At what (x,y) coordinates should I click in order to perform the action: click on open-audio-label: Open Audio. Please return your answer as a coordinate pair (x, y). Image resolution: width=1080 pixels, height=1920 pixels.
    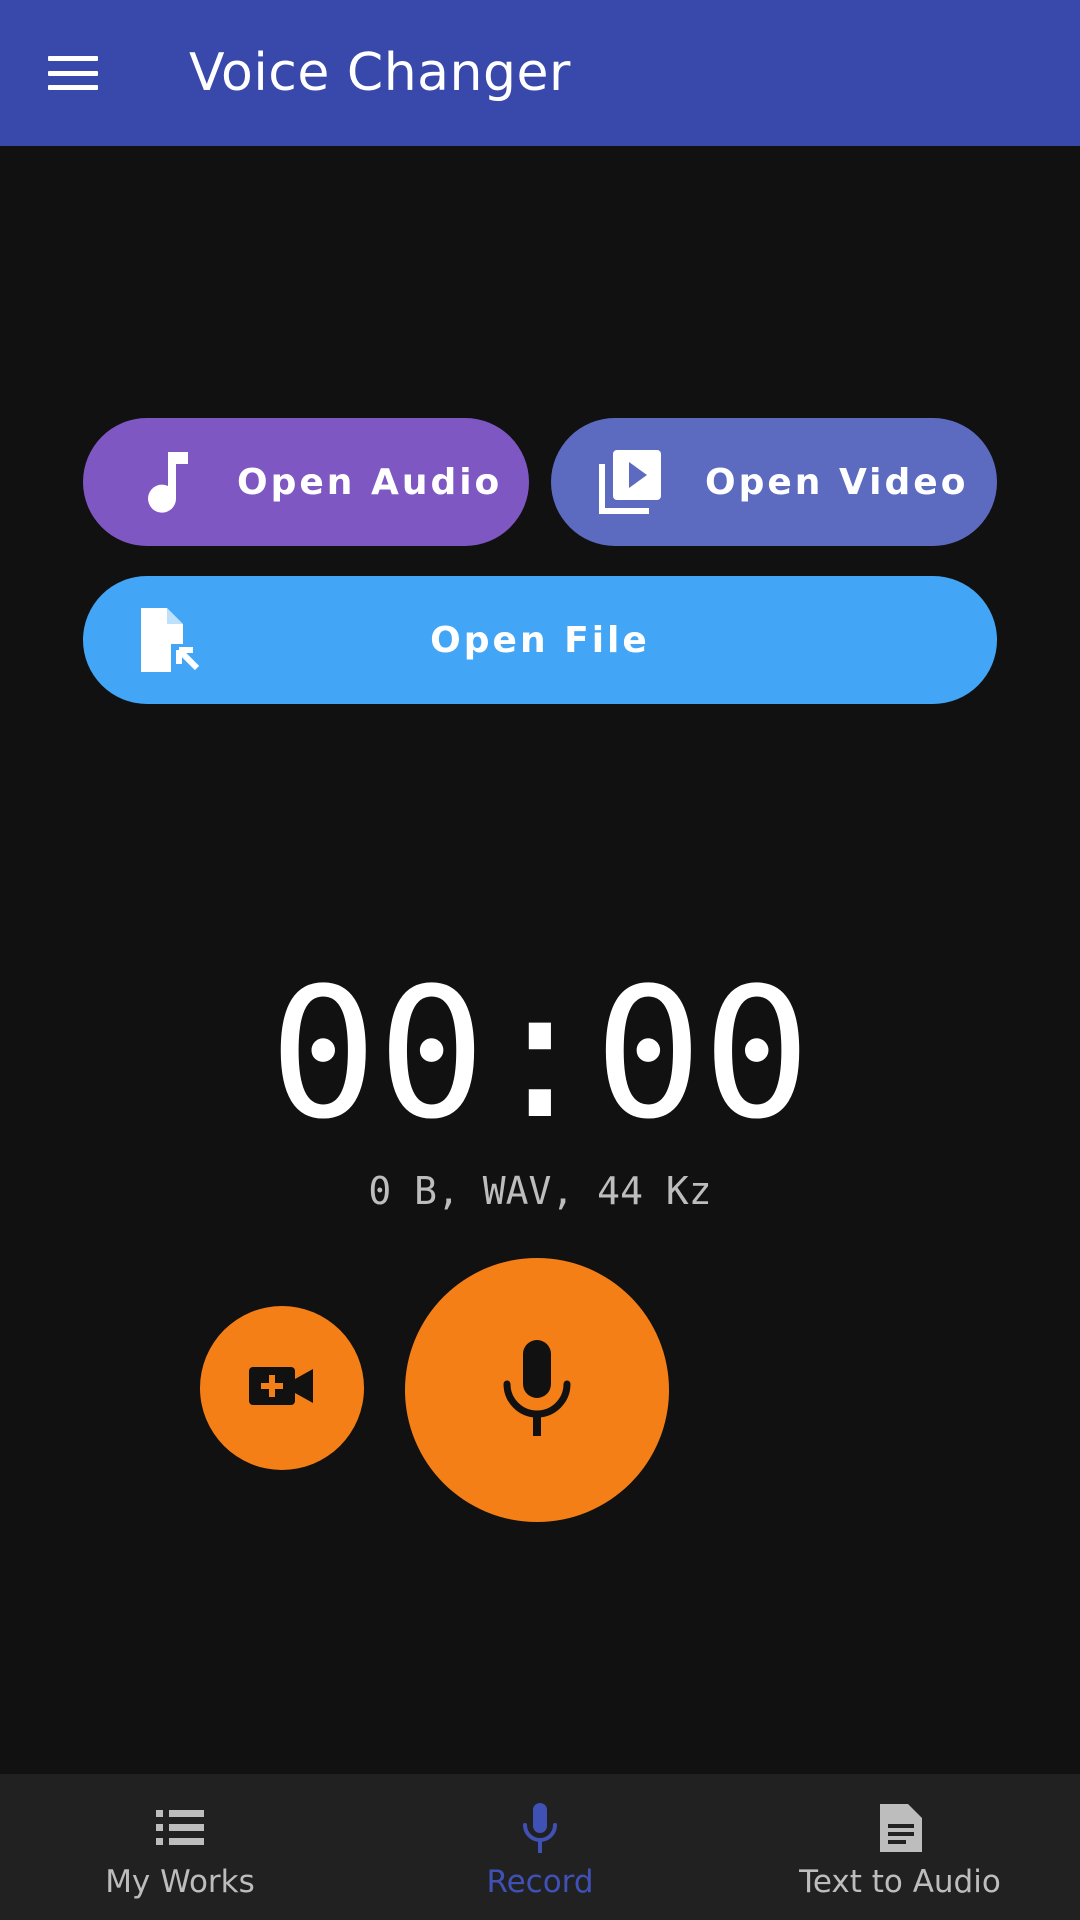
    Looking at the image, I should click on (370, 482).